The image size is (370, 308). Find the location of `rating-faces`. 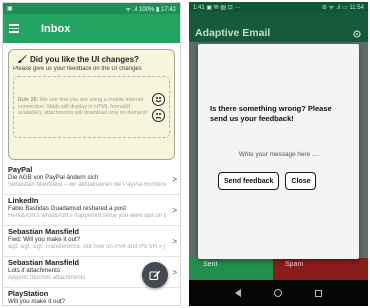

rating-faces is located at coordinates (158, 107).